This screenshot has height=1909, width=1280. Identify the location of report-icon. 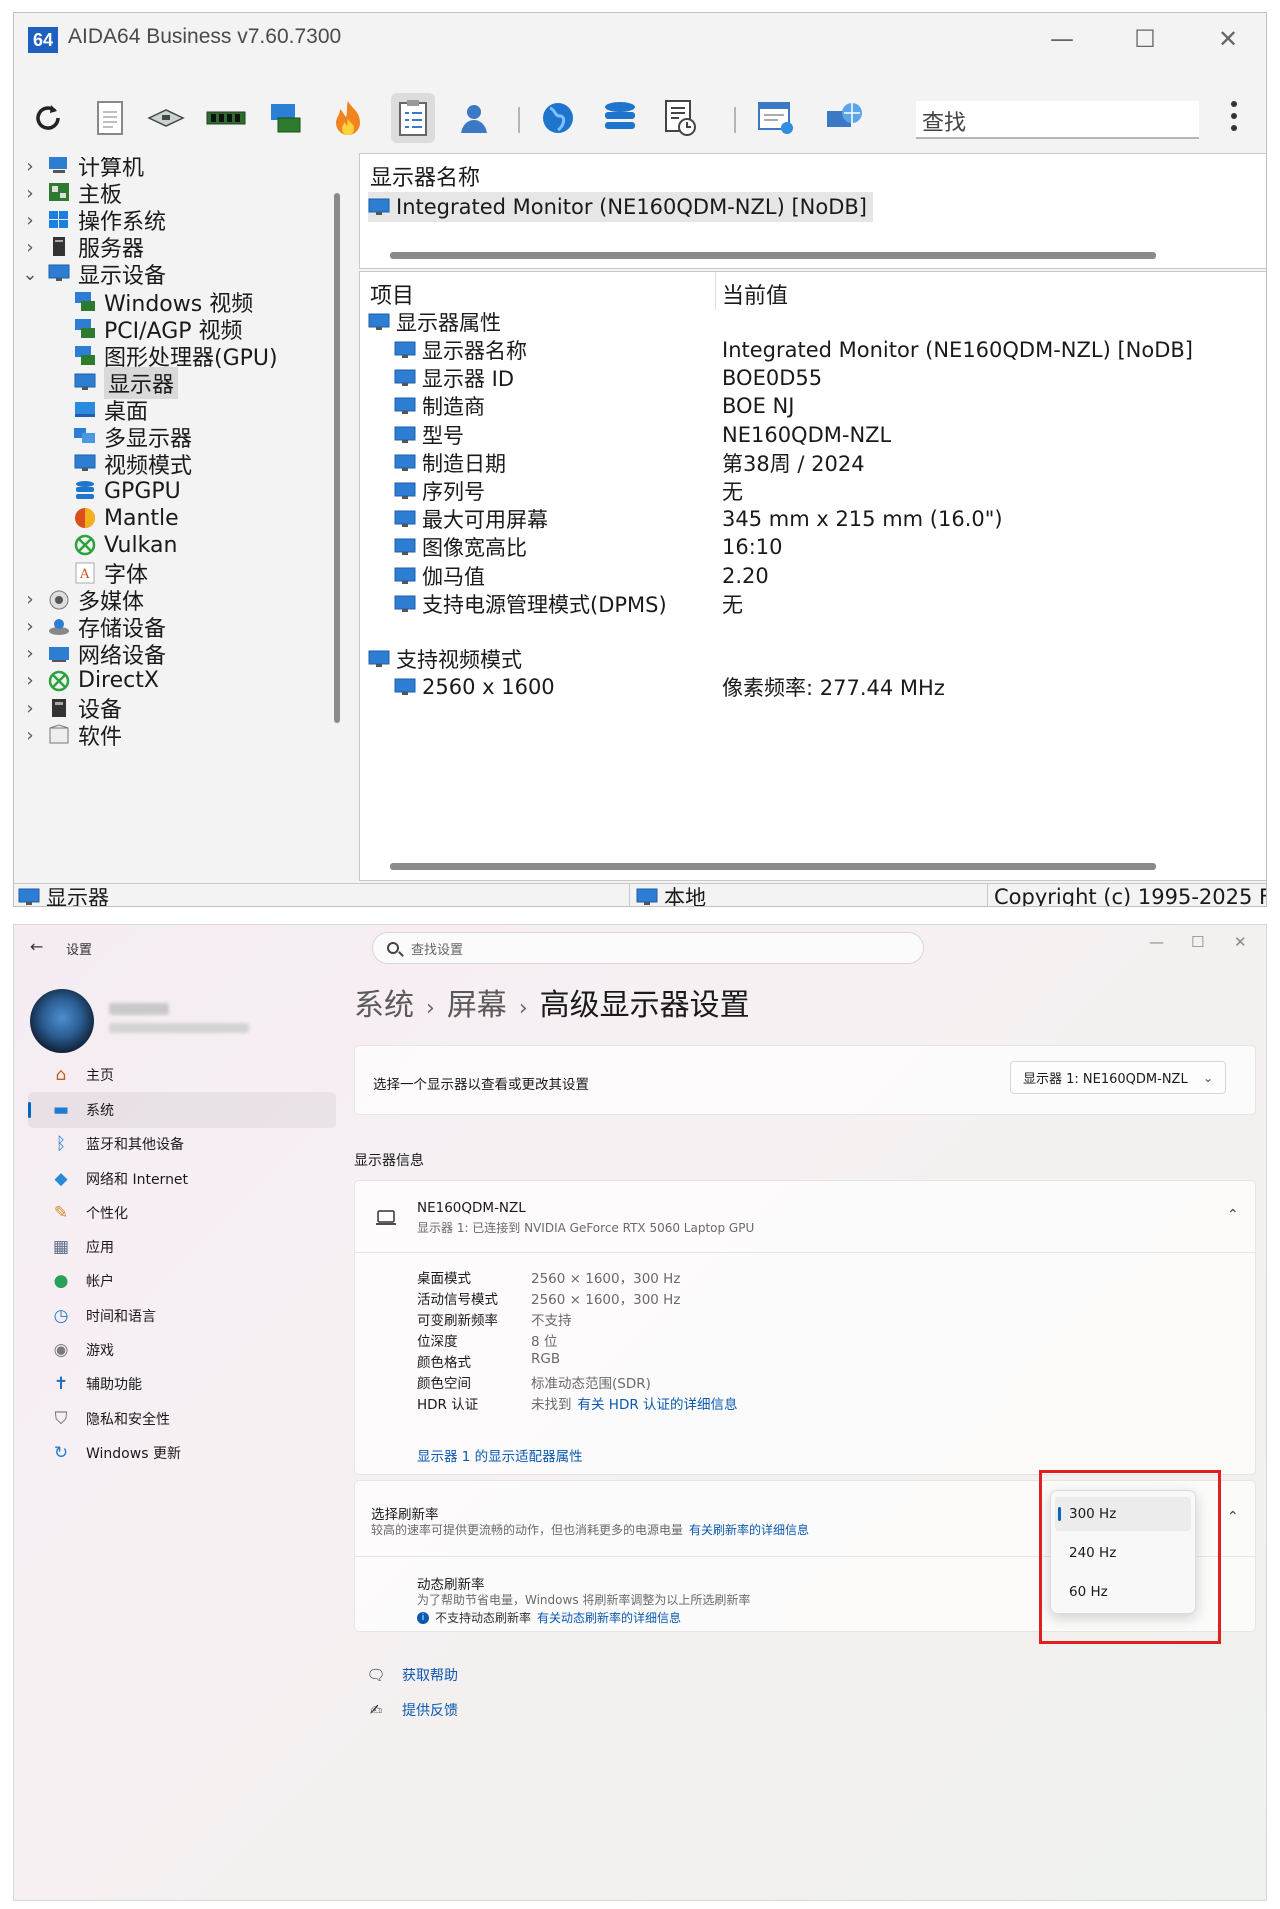
(110, 118).